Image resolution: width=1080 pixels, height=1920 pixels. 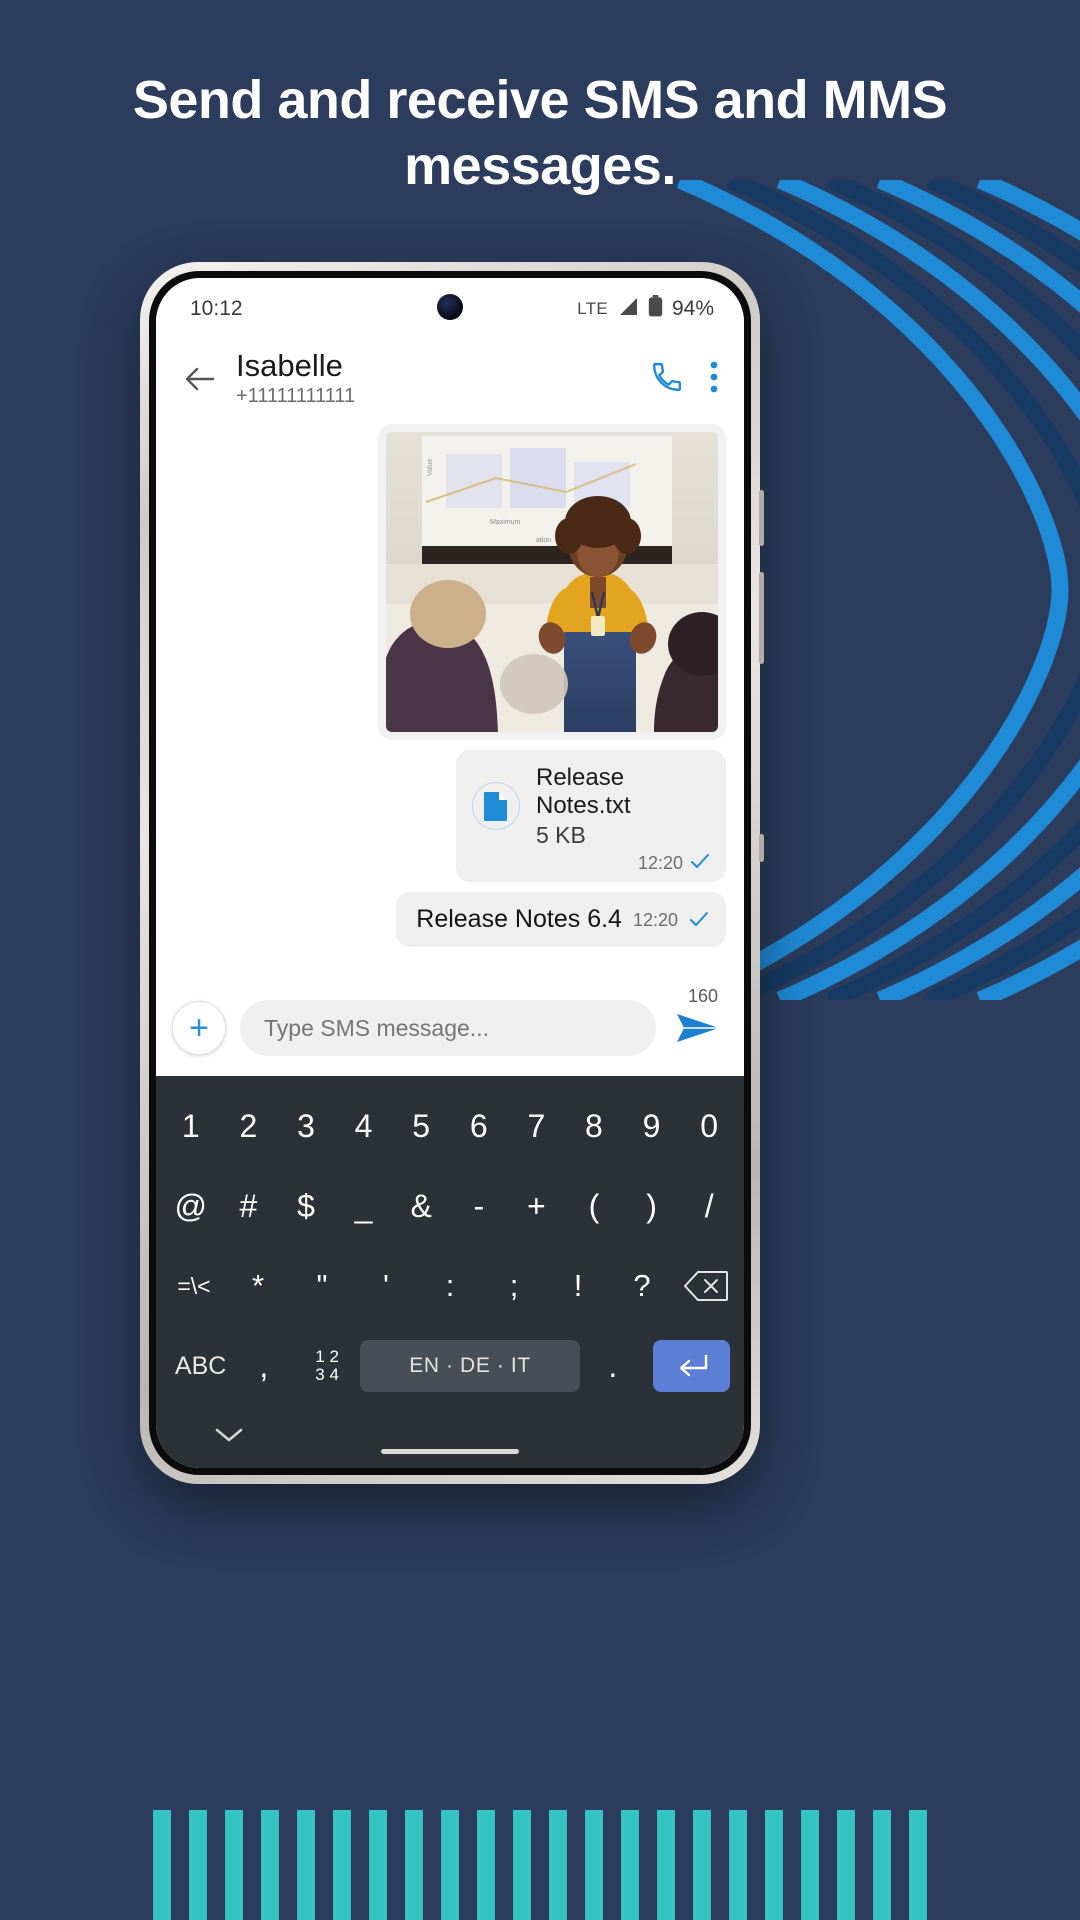 I want to click on key-semicolon: ;, so click(x=514, y=1286).